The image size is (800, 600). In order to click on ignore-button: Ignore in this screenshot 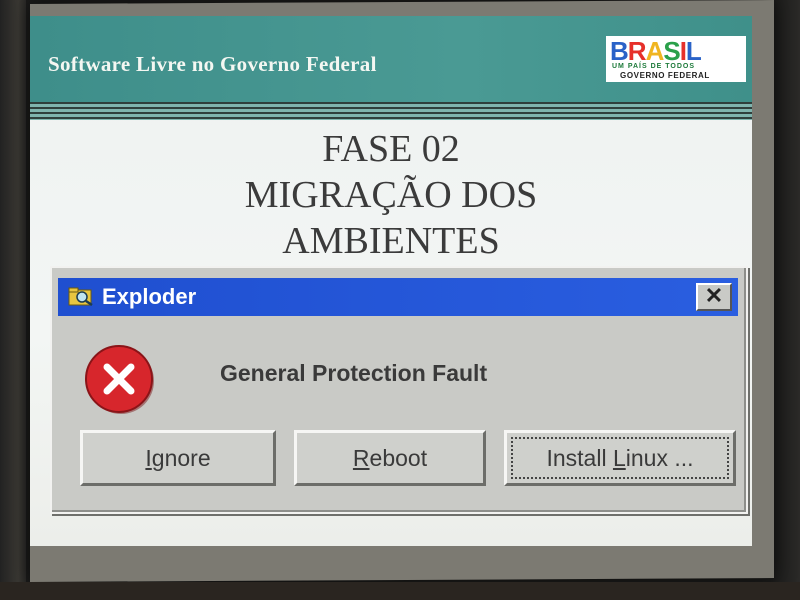, I will do `click(178, 458)`.